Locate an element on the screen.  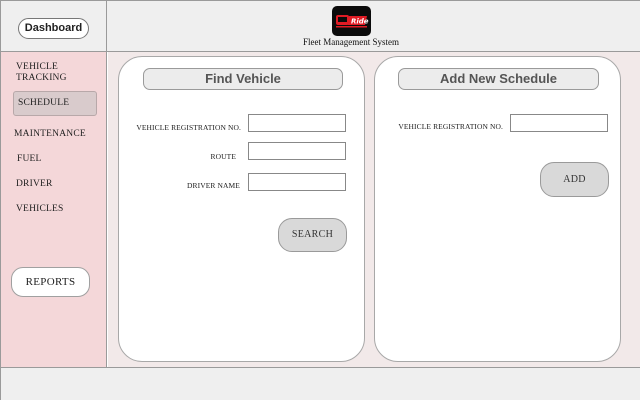
route-label: Route is located at coordinates (223, 156).